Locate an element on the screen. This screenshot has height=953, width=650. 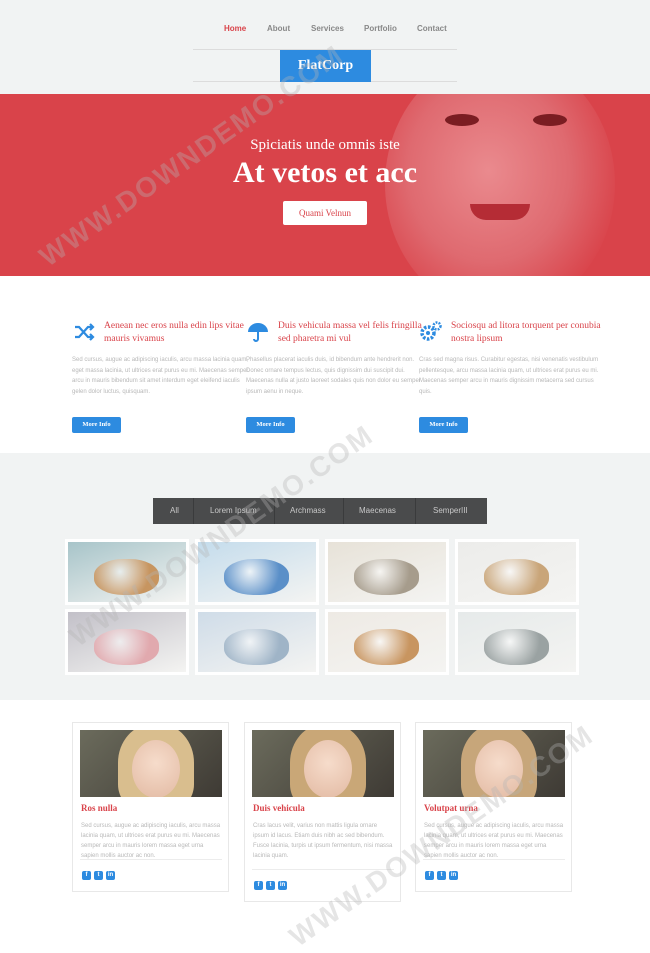
cushions-image is located at coordinates (257, 572).